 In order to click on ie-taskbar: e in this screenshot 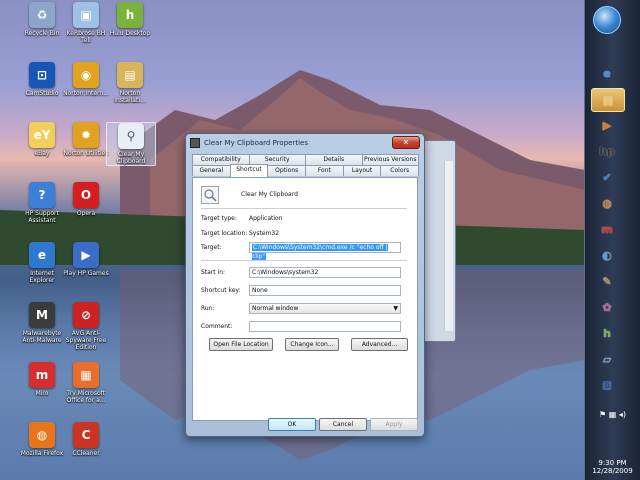, I will do `click(607, 73)`.